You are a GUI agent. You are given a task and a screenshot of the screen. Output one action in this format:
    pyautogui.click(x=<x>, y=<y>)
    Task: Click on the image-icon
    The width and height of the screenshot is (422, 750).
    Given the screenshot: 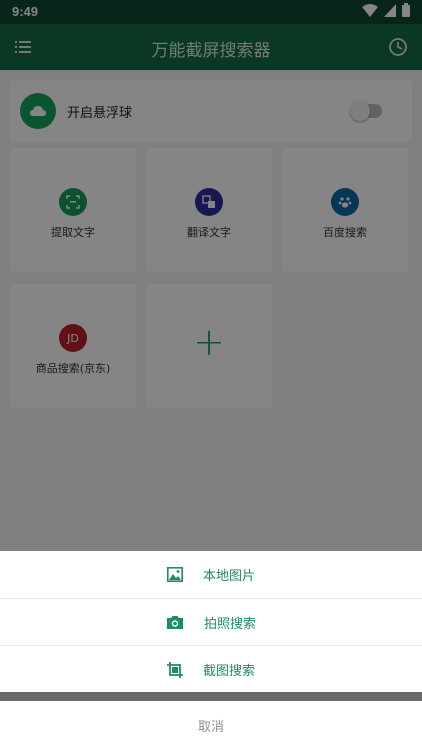 What is the action you would take?
    pyautogui.click(x=174, y=574)
    